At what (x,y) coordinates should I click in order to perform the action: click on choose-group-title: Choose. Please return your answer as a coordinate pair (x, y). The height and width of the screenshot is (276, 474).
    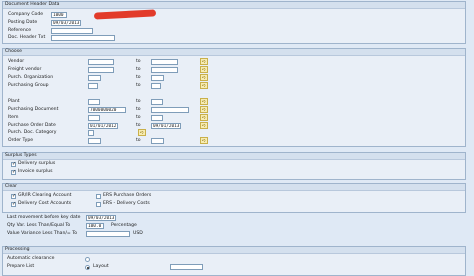
    Looking at the image, I should click on (13, 51).